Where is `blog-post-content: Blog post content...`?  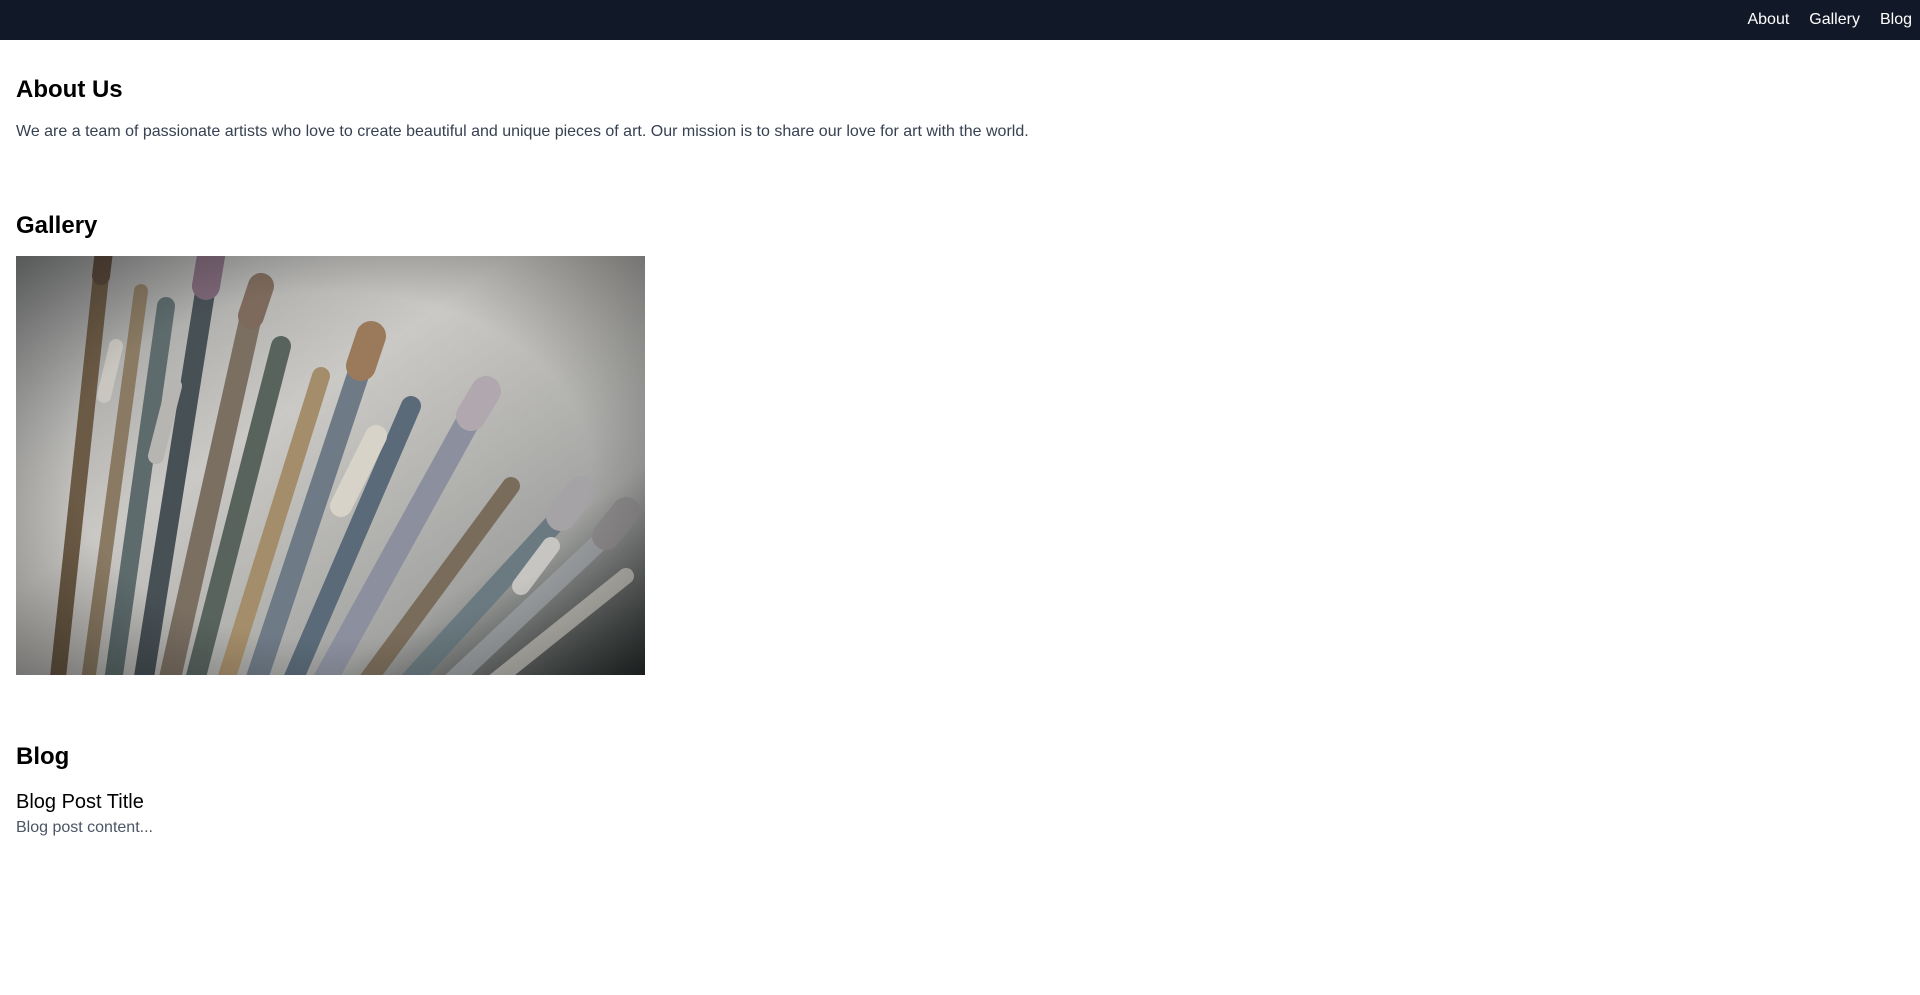
blog-post-content: Blog post content... is located at coordinates (84, 827).